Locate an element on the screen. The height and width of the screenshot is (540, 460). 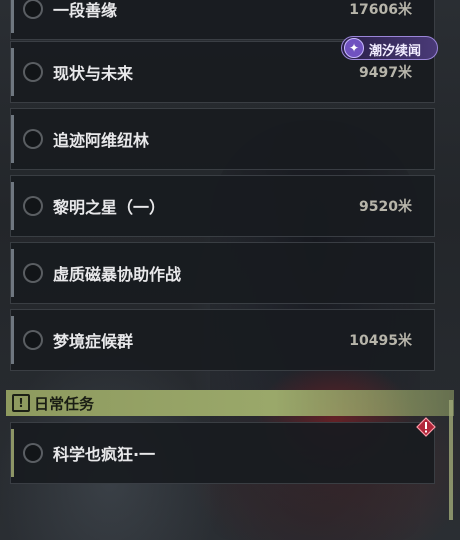
quest-distance: 17606米 is located at coordinates (380, 10).